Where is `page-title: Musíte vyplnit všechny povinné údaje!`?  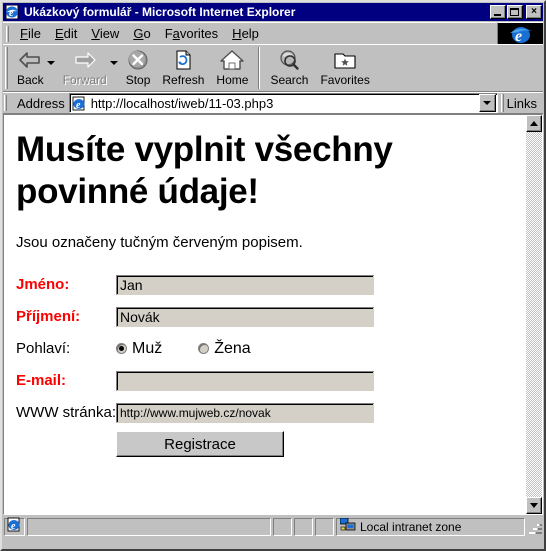
page-title: Musíte vyplnit všechny povinné údaje! is located at coordinates (204, 170).